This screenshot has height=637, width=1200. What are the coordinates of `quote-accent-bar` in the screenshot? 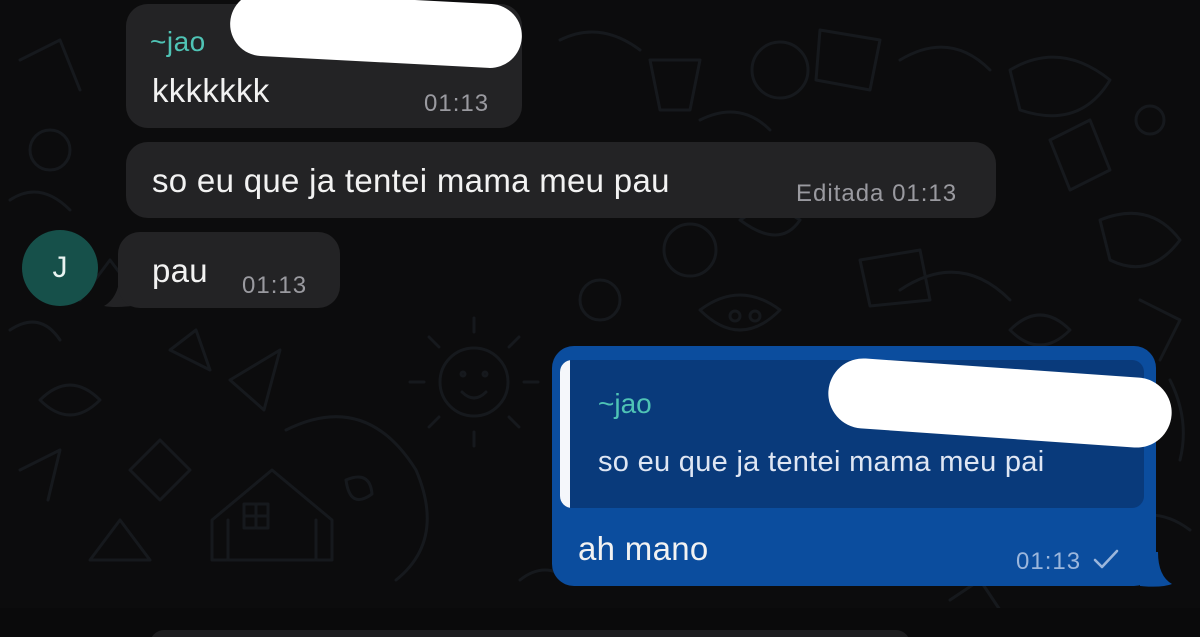 It's located at (565, 434).